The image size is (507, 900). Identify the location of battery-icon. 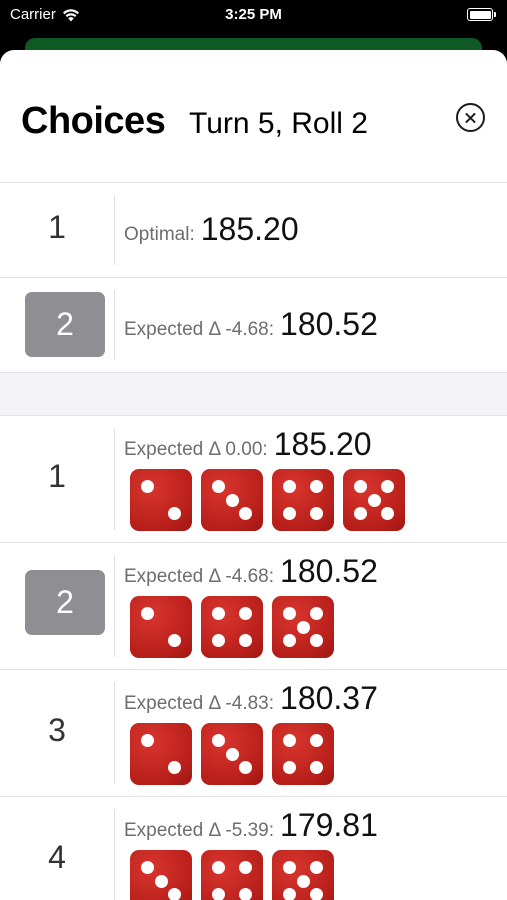
(481, 14).